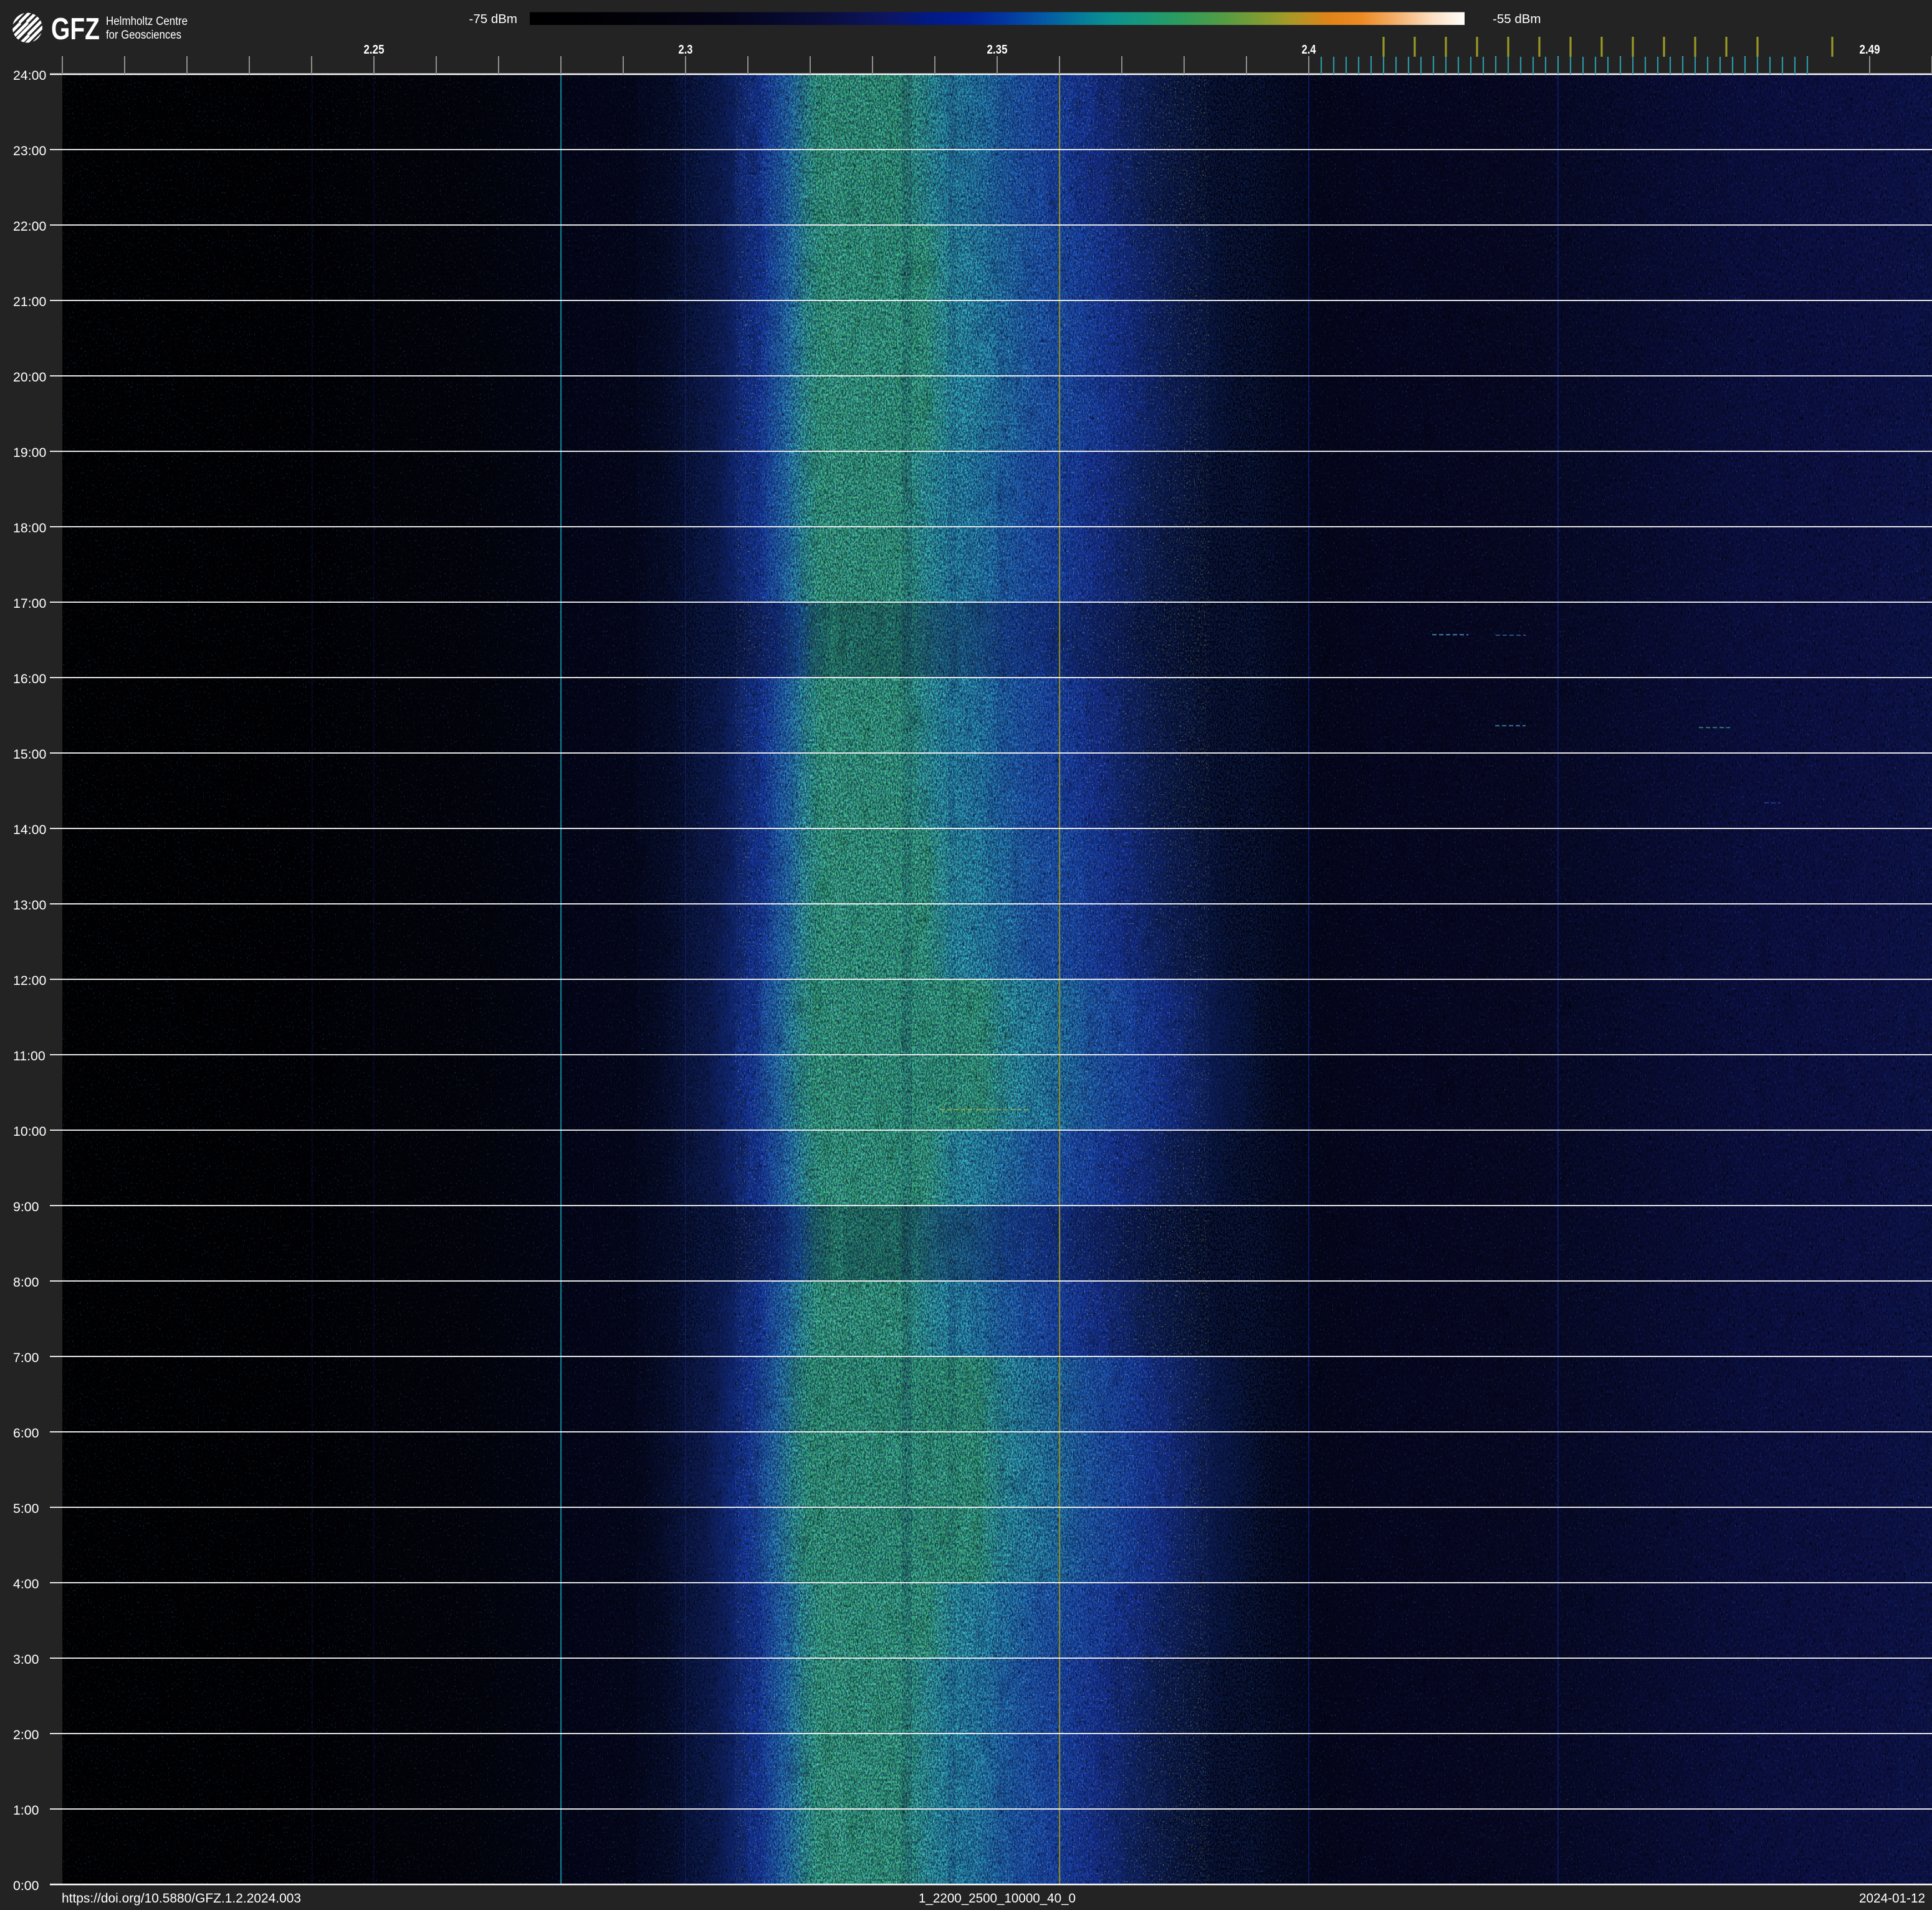 The image size is (1932, 1910). Describe the element at coordinates (29, 528) in the screenshot. I see `svg-text: 18:00` at that location.